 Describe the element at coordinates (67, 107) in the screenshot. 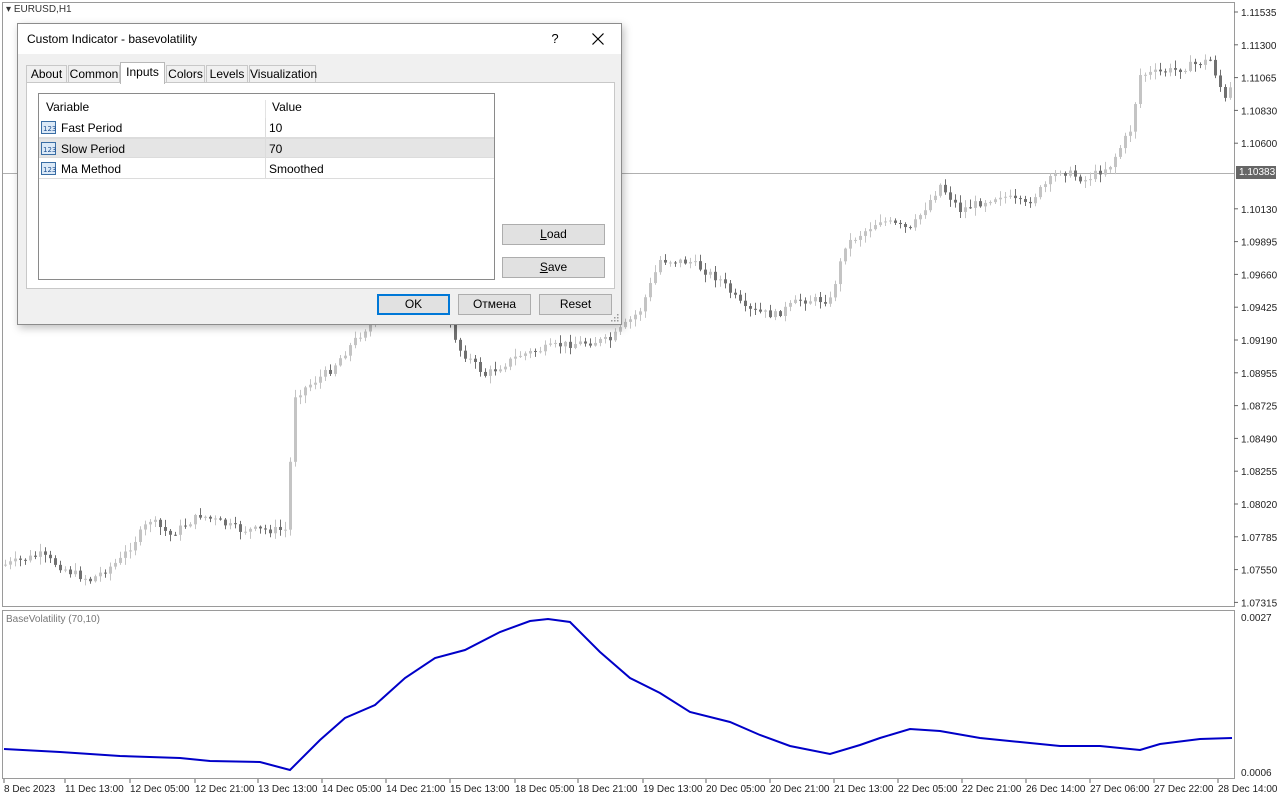

I see `column-header-variable: Variable` at that location.